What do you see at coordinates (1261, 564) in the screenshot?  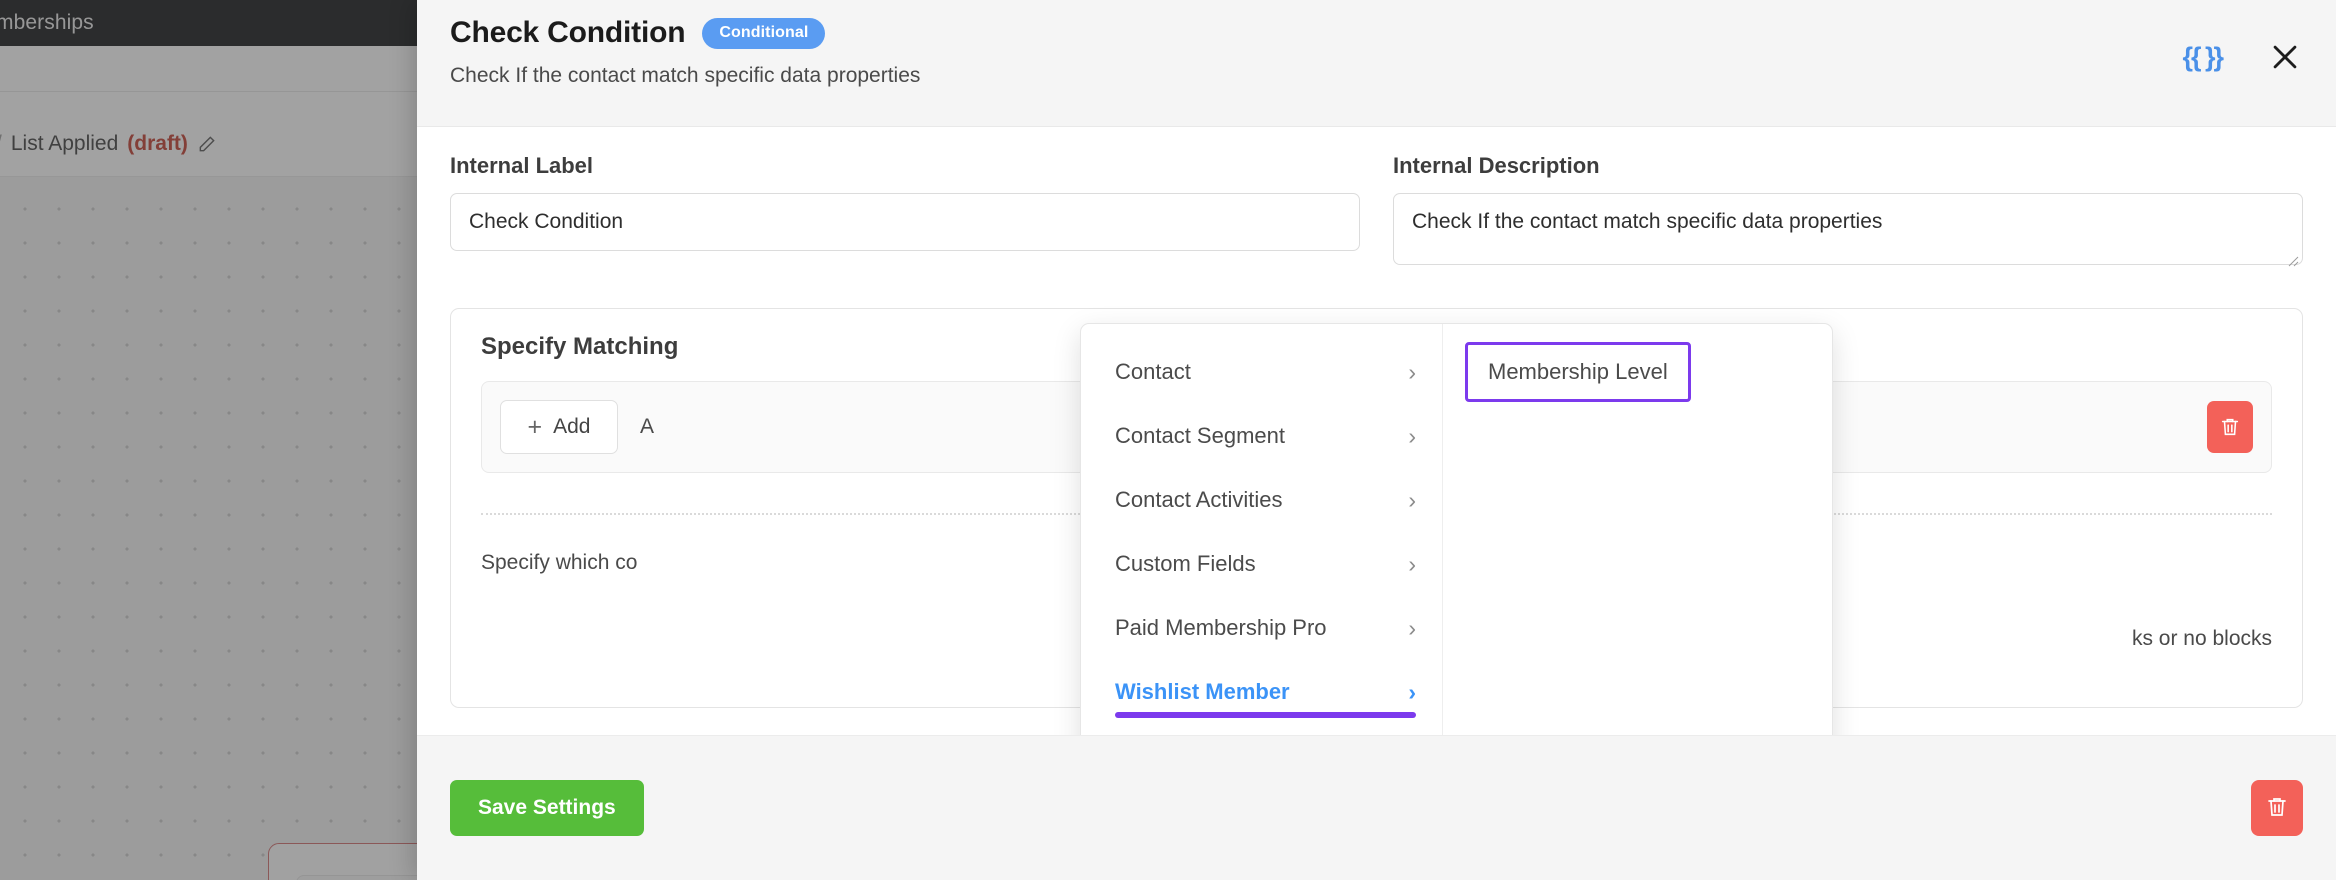 I see `dropdown-item-custom-fields: Custom Fields ›` at bounding box center [1261, 564].